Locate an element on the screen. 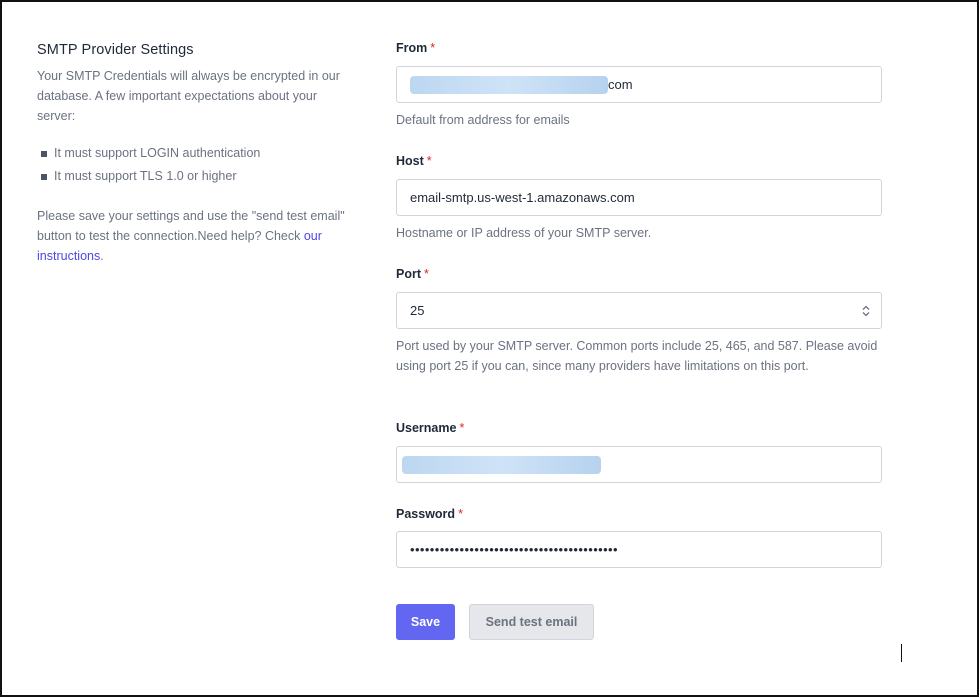  username-field is located at coordinates (639, 464).